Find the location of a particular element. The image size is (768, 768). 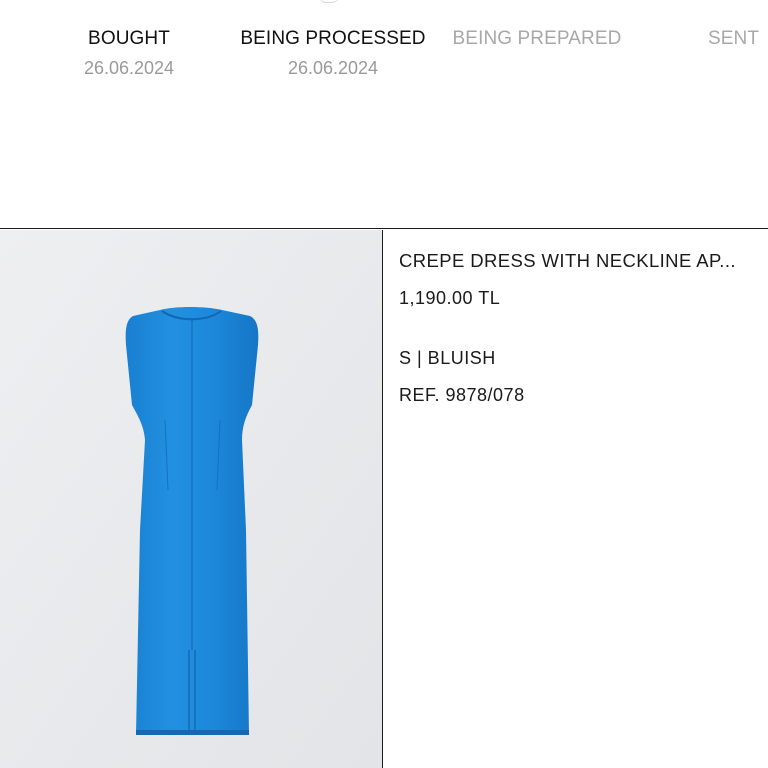

status-step-label: SENT is located at coordinates (734, 38).